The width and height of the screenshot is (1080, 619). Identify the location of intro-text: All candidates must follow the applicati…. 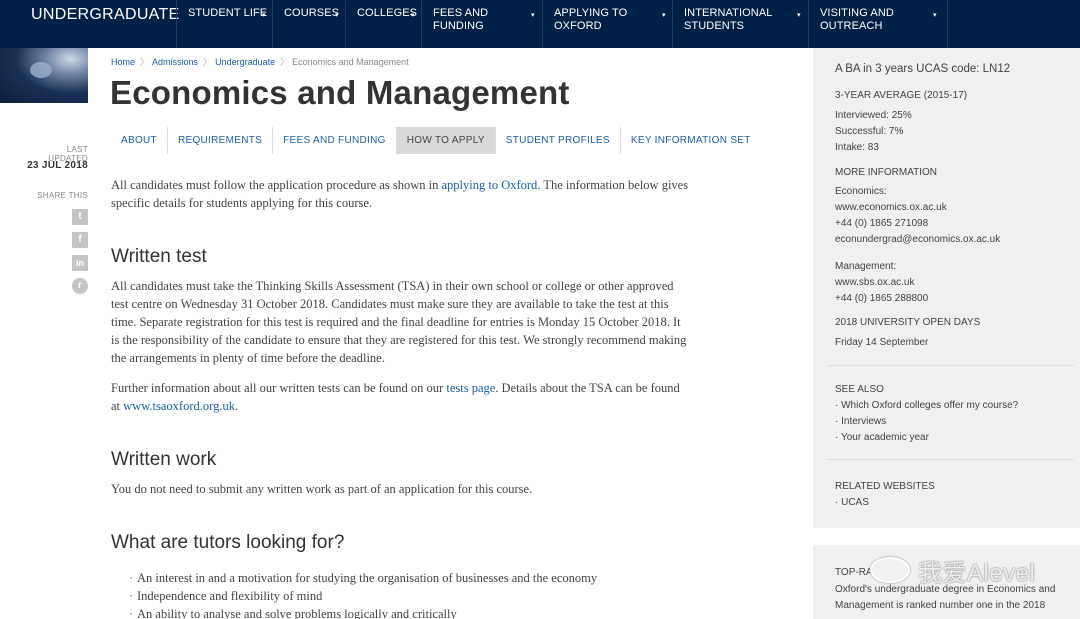
(276, 185).